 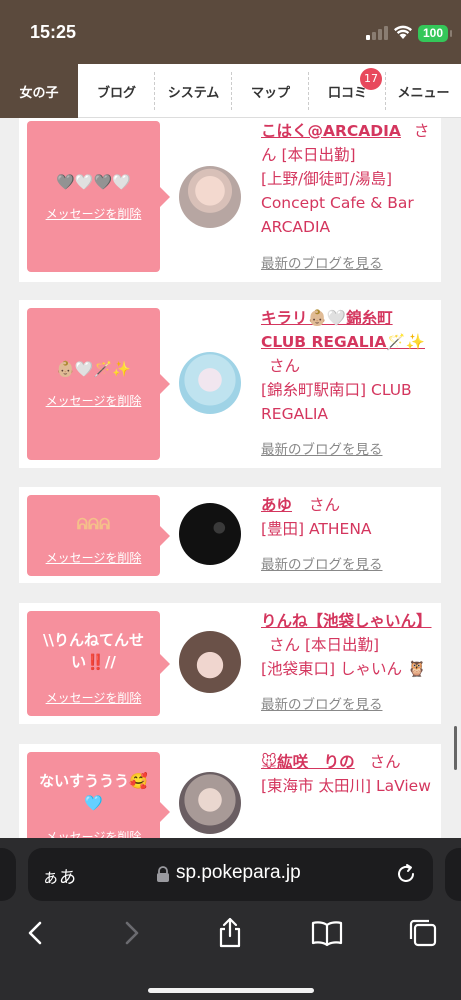 I want to click on tab-label: メニュー, so click(x=423, y=93).